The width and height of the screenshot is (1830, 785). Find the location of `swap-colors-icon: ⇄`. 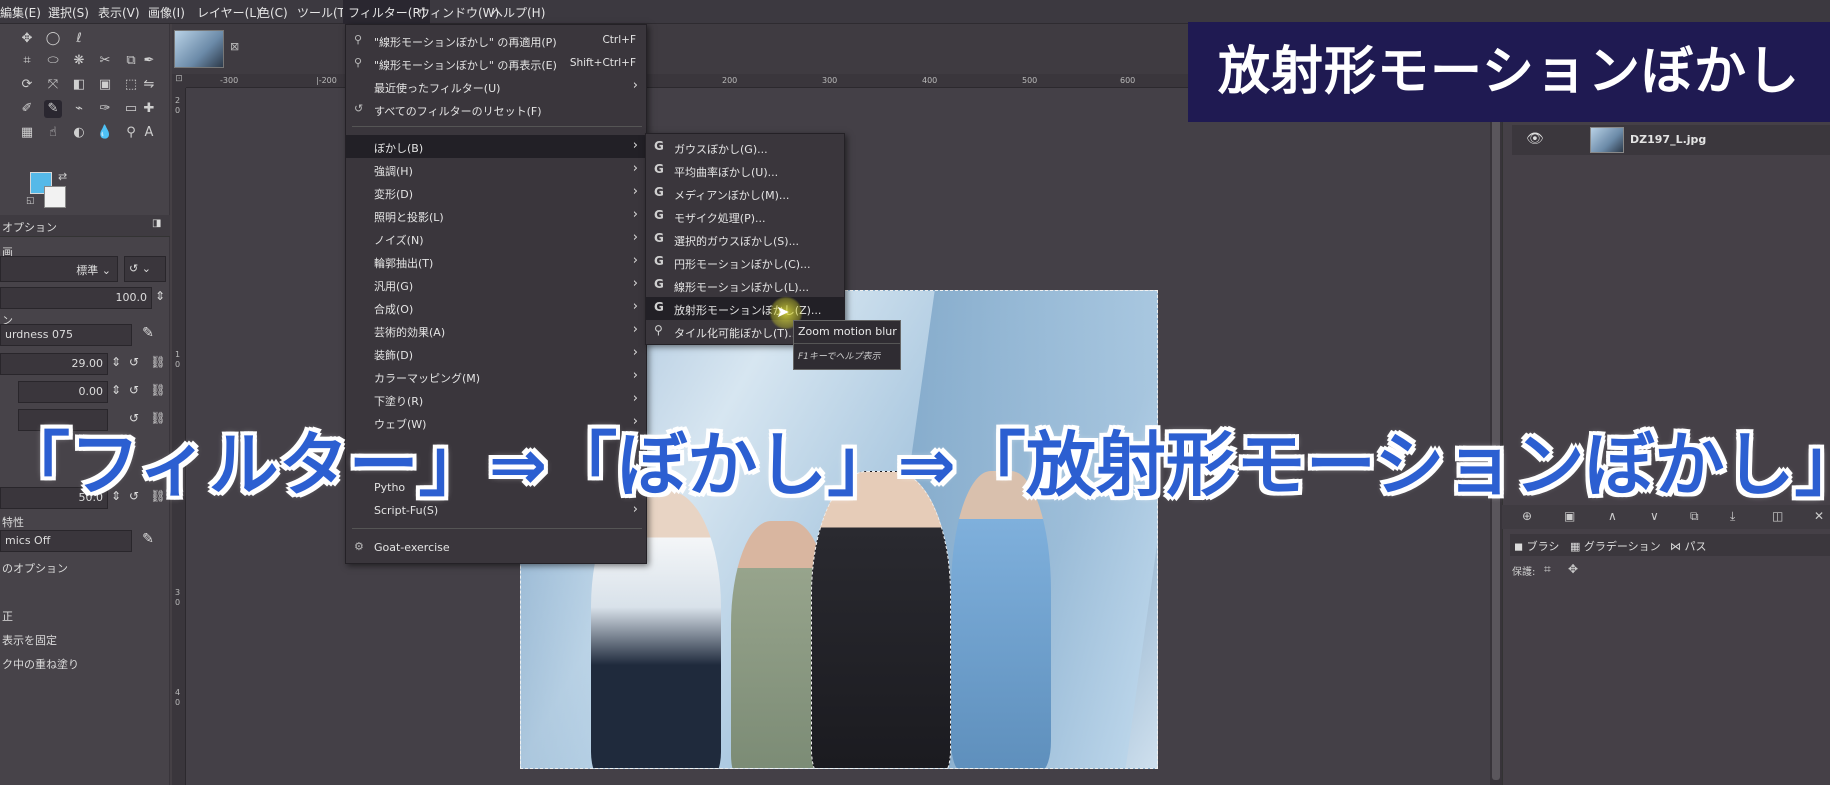

swap-colors-icon: ⇄ is located at coordinates (62, 176).